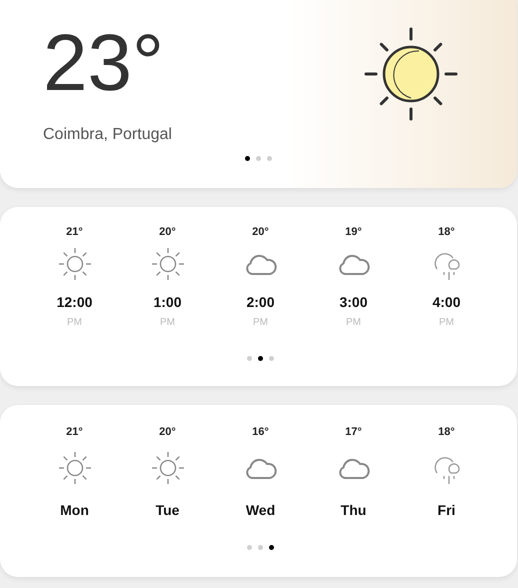  What do you see at coordinates (167, 302) in the screenshot?
I see `time-label: 1:00` at bounding box center [167, 302].